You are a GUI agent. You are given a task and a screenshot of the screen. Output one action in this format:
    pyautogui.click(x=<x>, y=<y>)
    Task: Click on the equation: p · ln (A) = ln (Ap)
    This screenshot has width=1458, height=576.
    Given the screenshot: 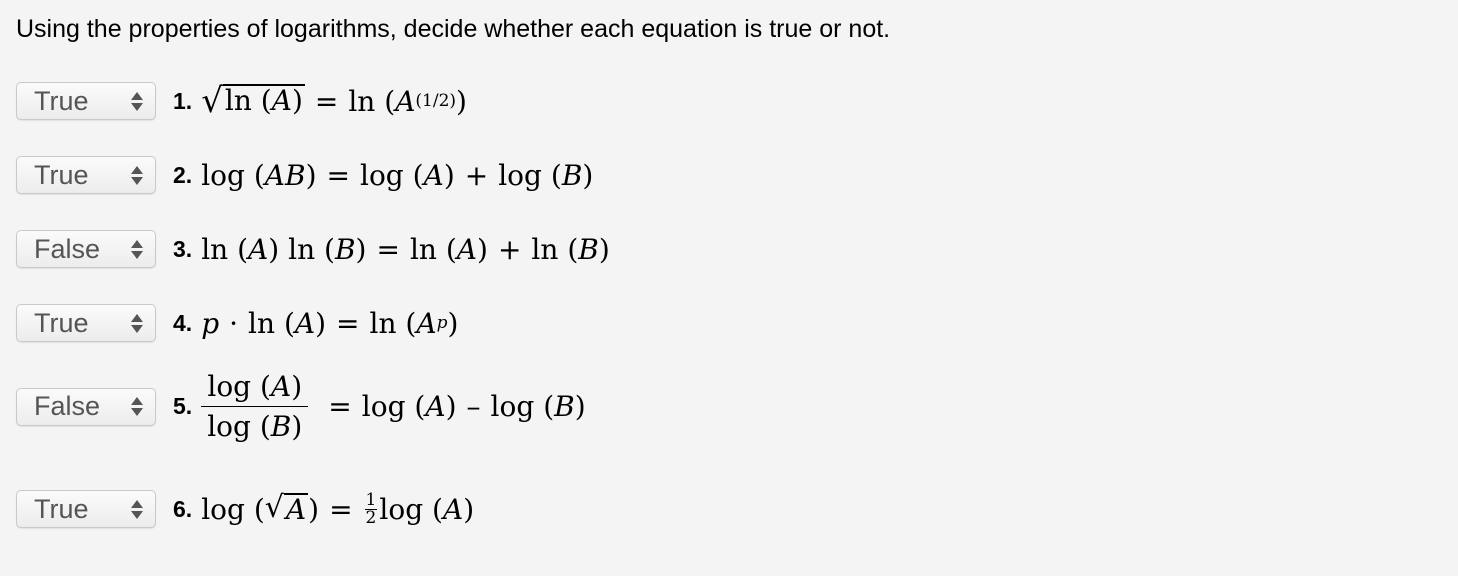 What is the action you would take?
    pyautogui.click(x=330, y=323)
    